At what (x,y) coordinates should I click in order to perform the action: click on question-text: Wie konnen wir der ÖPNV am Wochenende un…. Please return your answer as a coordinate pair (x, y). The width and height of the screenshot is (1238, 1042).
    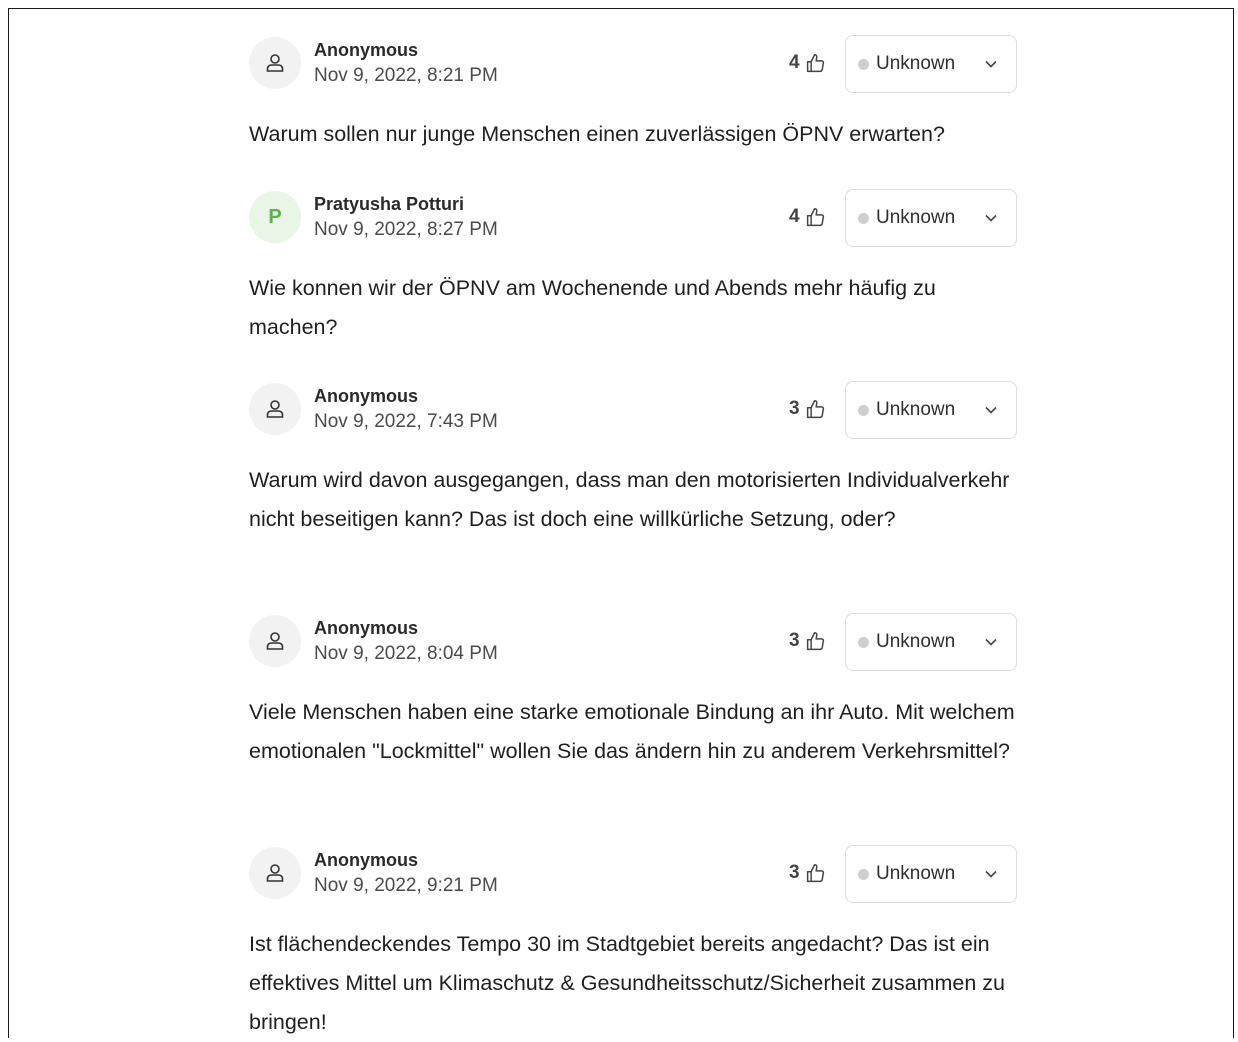
    Looking at the image, I should click on (592, 307).